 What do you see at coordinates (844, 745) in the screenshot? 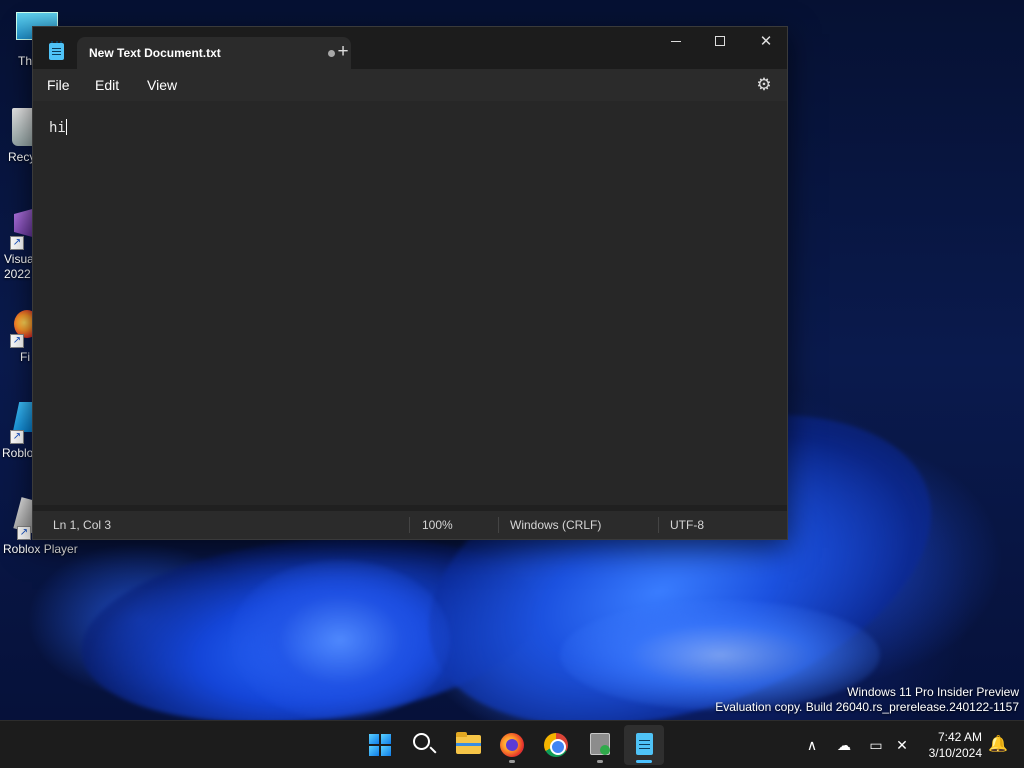
I see `onedrive-cloud-icon: ☁` at bounding box center [844, 745].